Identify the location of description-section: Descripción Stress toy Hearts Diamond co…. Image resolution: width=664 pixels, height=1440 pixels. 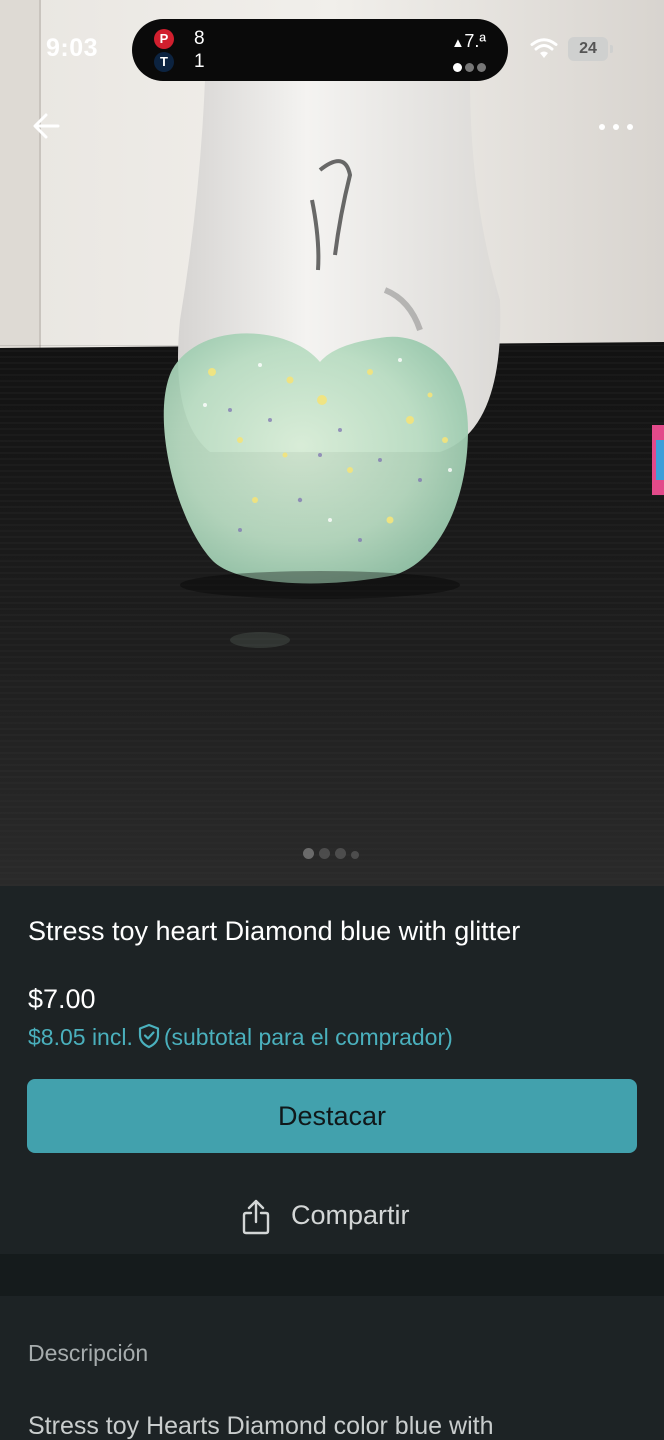
(332, 1368).